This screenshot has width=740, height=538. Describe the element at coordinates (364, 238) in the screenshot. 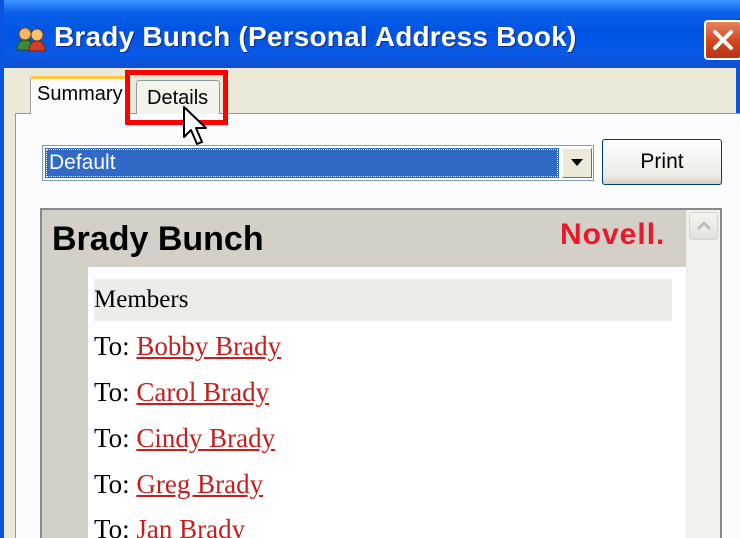

I see `card-header: Brady Bunch Novell.` at that location.